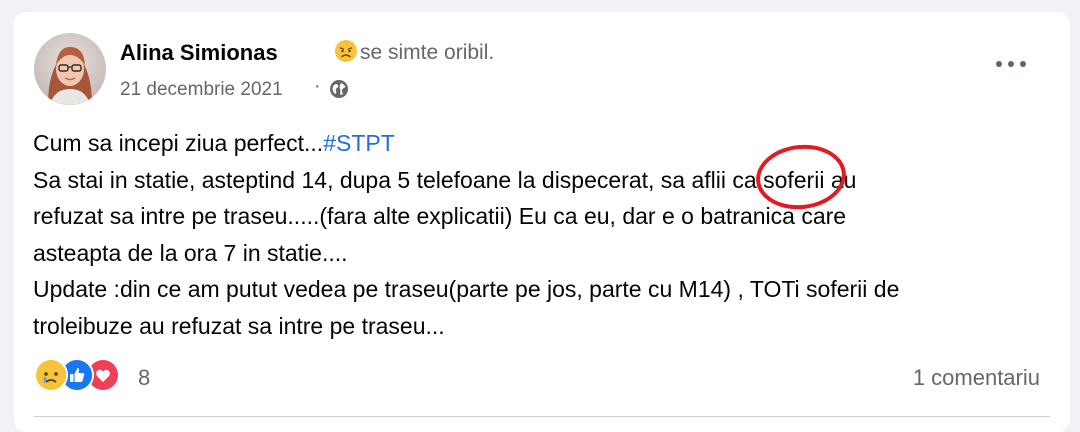 This screenshot has height=432, width=1080. What do you see at coordinates (201, 90) in the screenshot?
I see `post-date: 21 decembrie 2021` at bounding box center [201, 90].